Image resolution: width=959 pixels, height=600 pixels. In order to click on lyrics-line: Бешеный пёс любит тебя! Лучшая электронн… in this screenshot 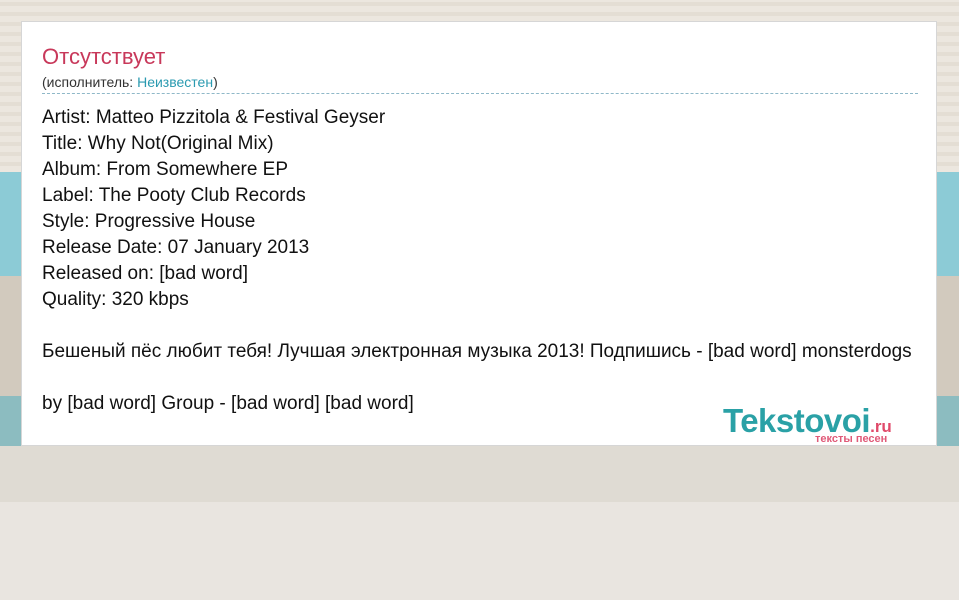, I will do `click(477, 351)`.